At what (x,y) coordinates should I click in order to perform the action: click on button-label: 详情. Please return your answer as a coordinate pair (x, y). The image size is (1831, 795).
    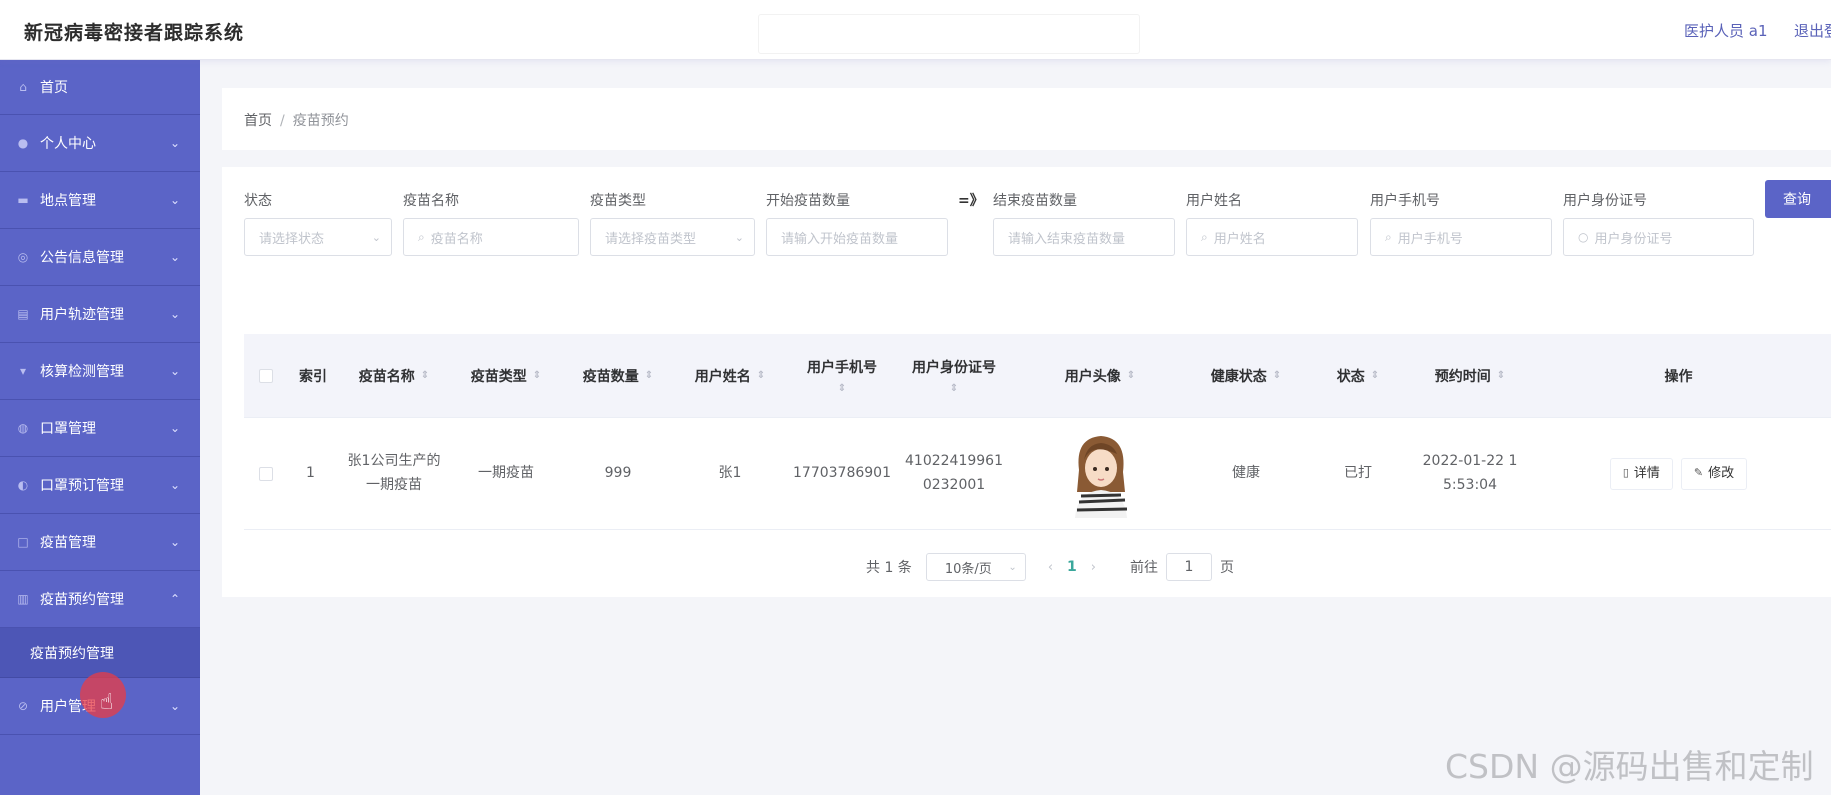
    Looking at the image, I should click on (1646, 473).